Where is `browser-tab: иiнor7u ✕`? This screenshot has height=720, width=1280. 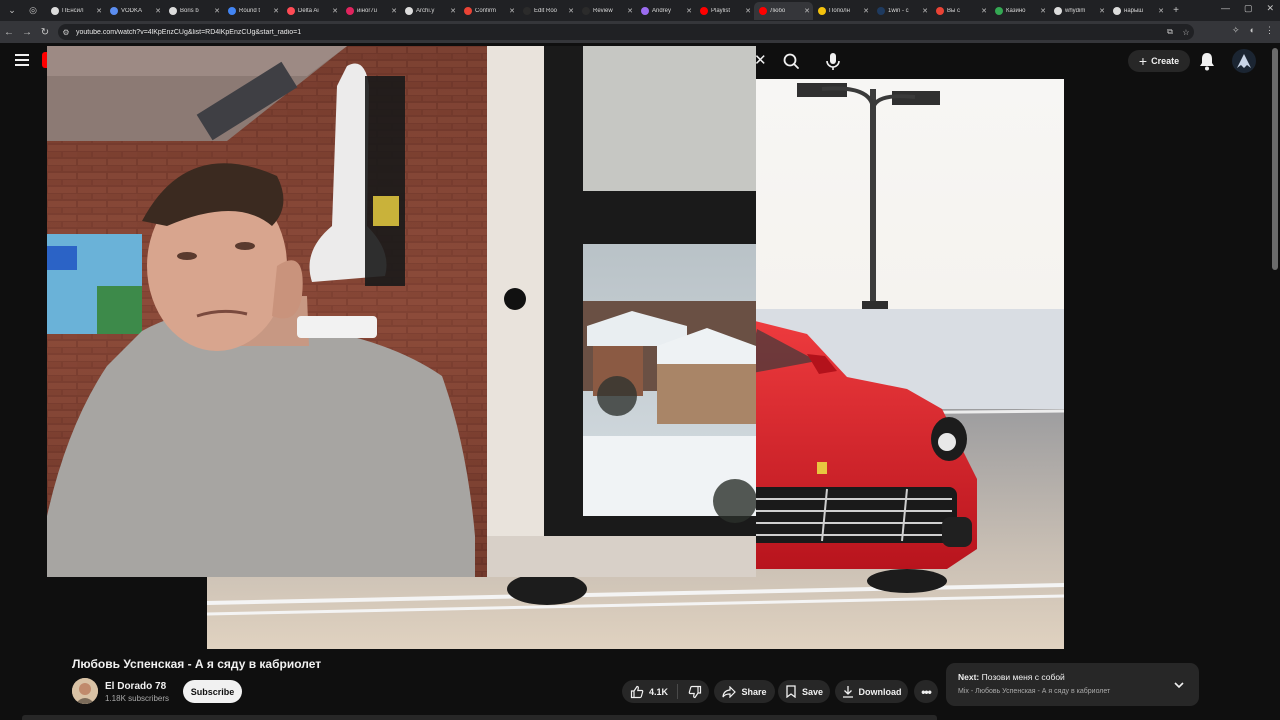
browser-tab: иiнor7u ✕ is located at coordinates (370, 11).